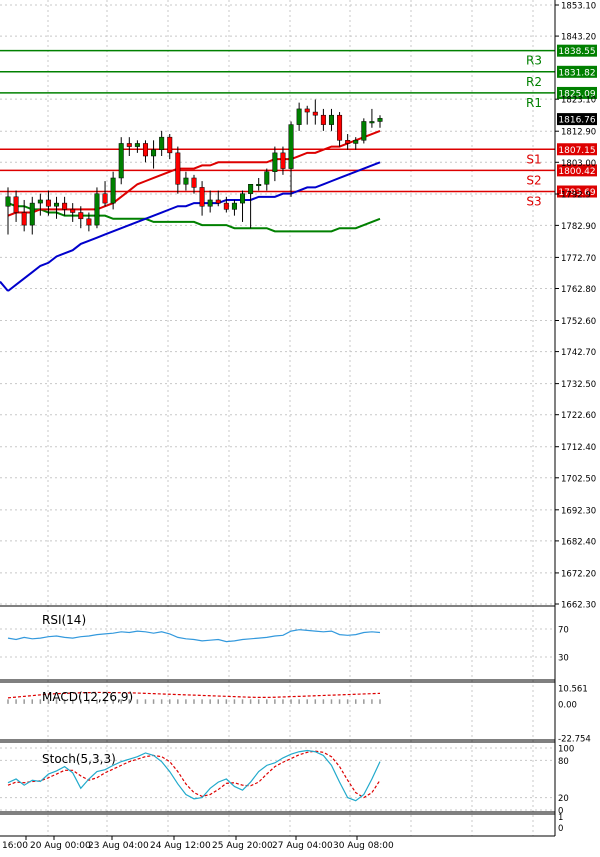 The image size is (600, 857). I want to click on price-tick-label: 1702.50, so click(578, 479).